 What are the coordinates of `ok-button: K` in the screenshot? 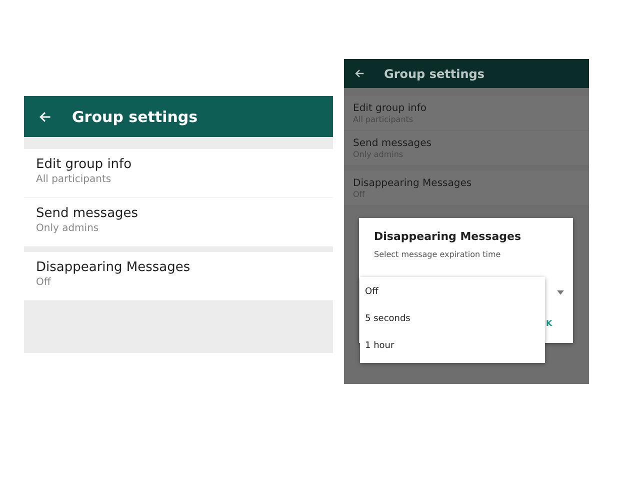 It's located at (549, 323).